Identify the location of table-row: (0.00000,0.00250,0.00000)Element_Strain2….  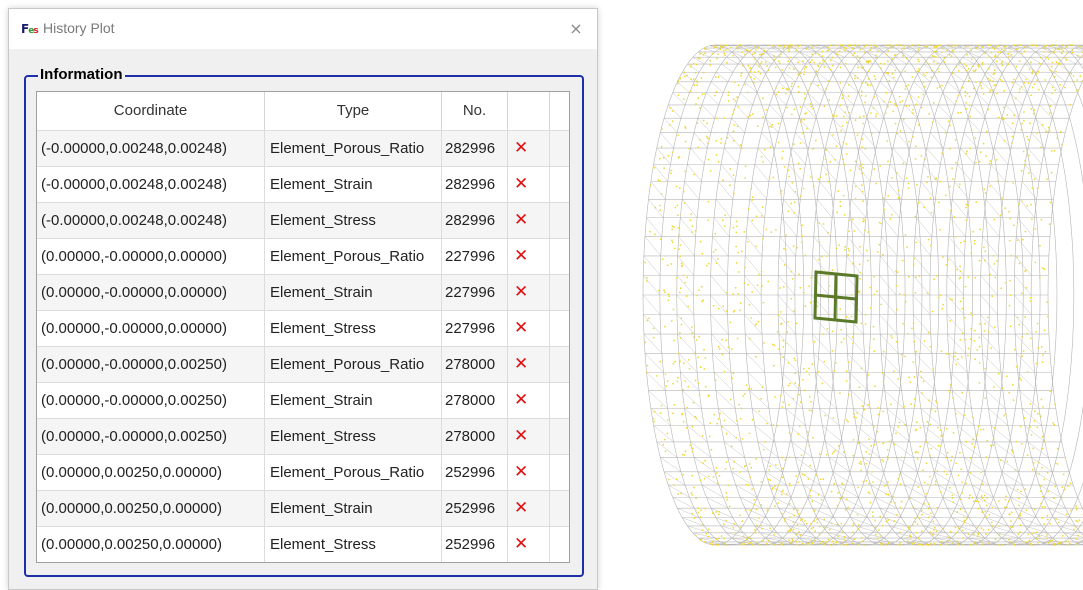
(303, 508).